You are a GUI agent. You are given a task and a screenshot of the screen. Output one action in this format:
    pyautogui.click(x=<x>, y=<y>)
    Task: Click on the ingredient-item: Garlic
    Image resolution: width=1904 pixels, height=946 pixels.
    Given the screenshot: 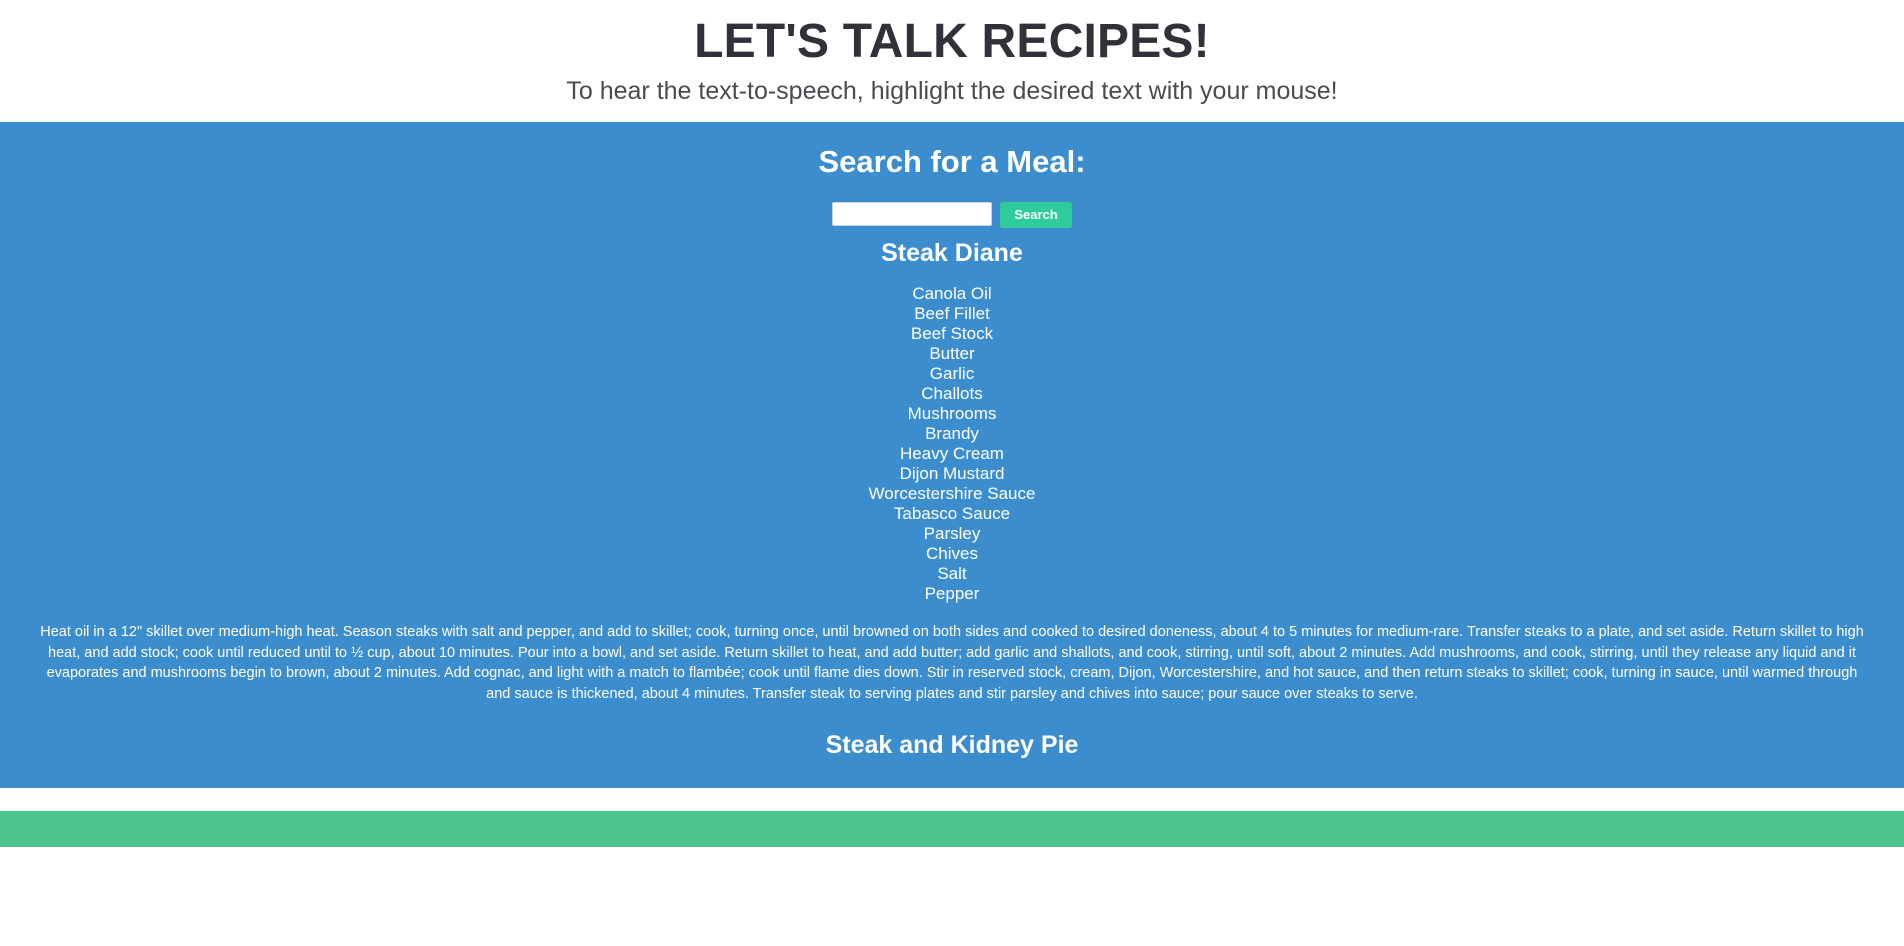 What is the action you would take?
    pyautogui.click(x=952, y=373)
    